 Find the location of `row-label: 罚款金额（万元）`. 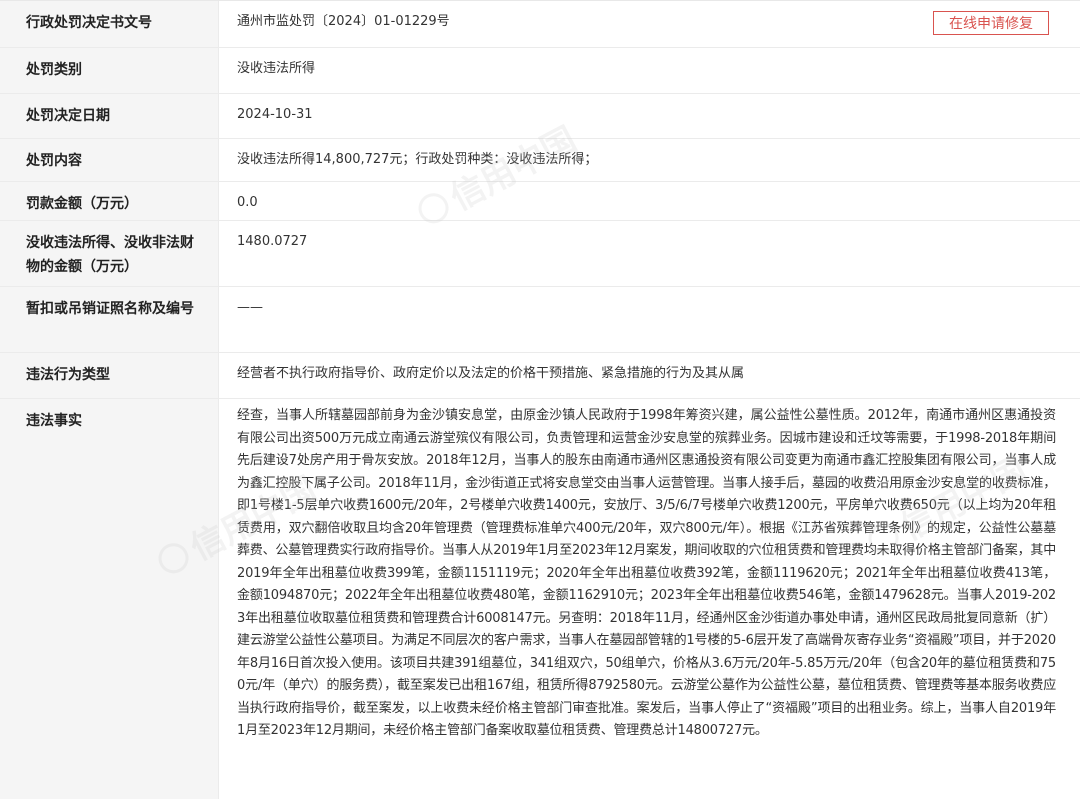

row-label: 罚款金额（万元） is located at coordinates (109, 201).